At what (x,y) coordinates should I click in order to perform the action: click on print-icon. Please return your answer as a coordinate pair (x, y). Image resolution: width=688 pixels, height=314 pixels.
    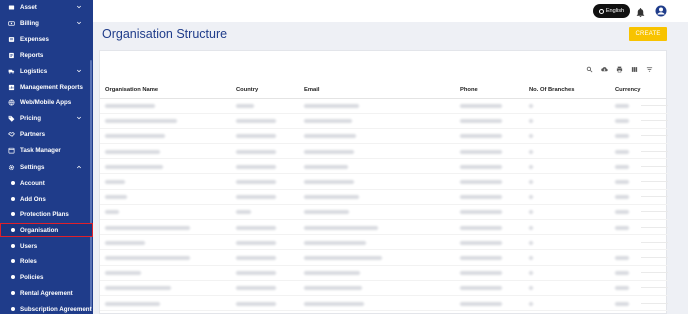
    Looking at the image, I should click on (619, 66).